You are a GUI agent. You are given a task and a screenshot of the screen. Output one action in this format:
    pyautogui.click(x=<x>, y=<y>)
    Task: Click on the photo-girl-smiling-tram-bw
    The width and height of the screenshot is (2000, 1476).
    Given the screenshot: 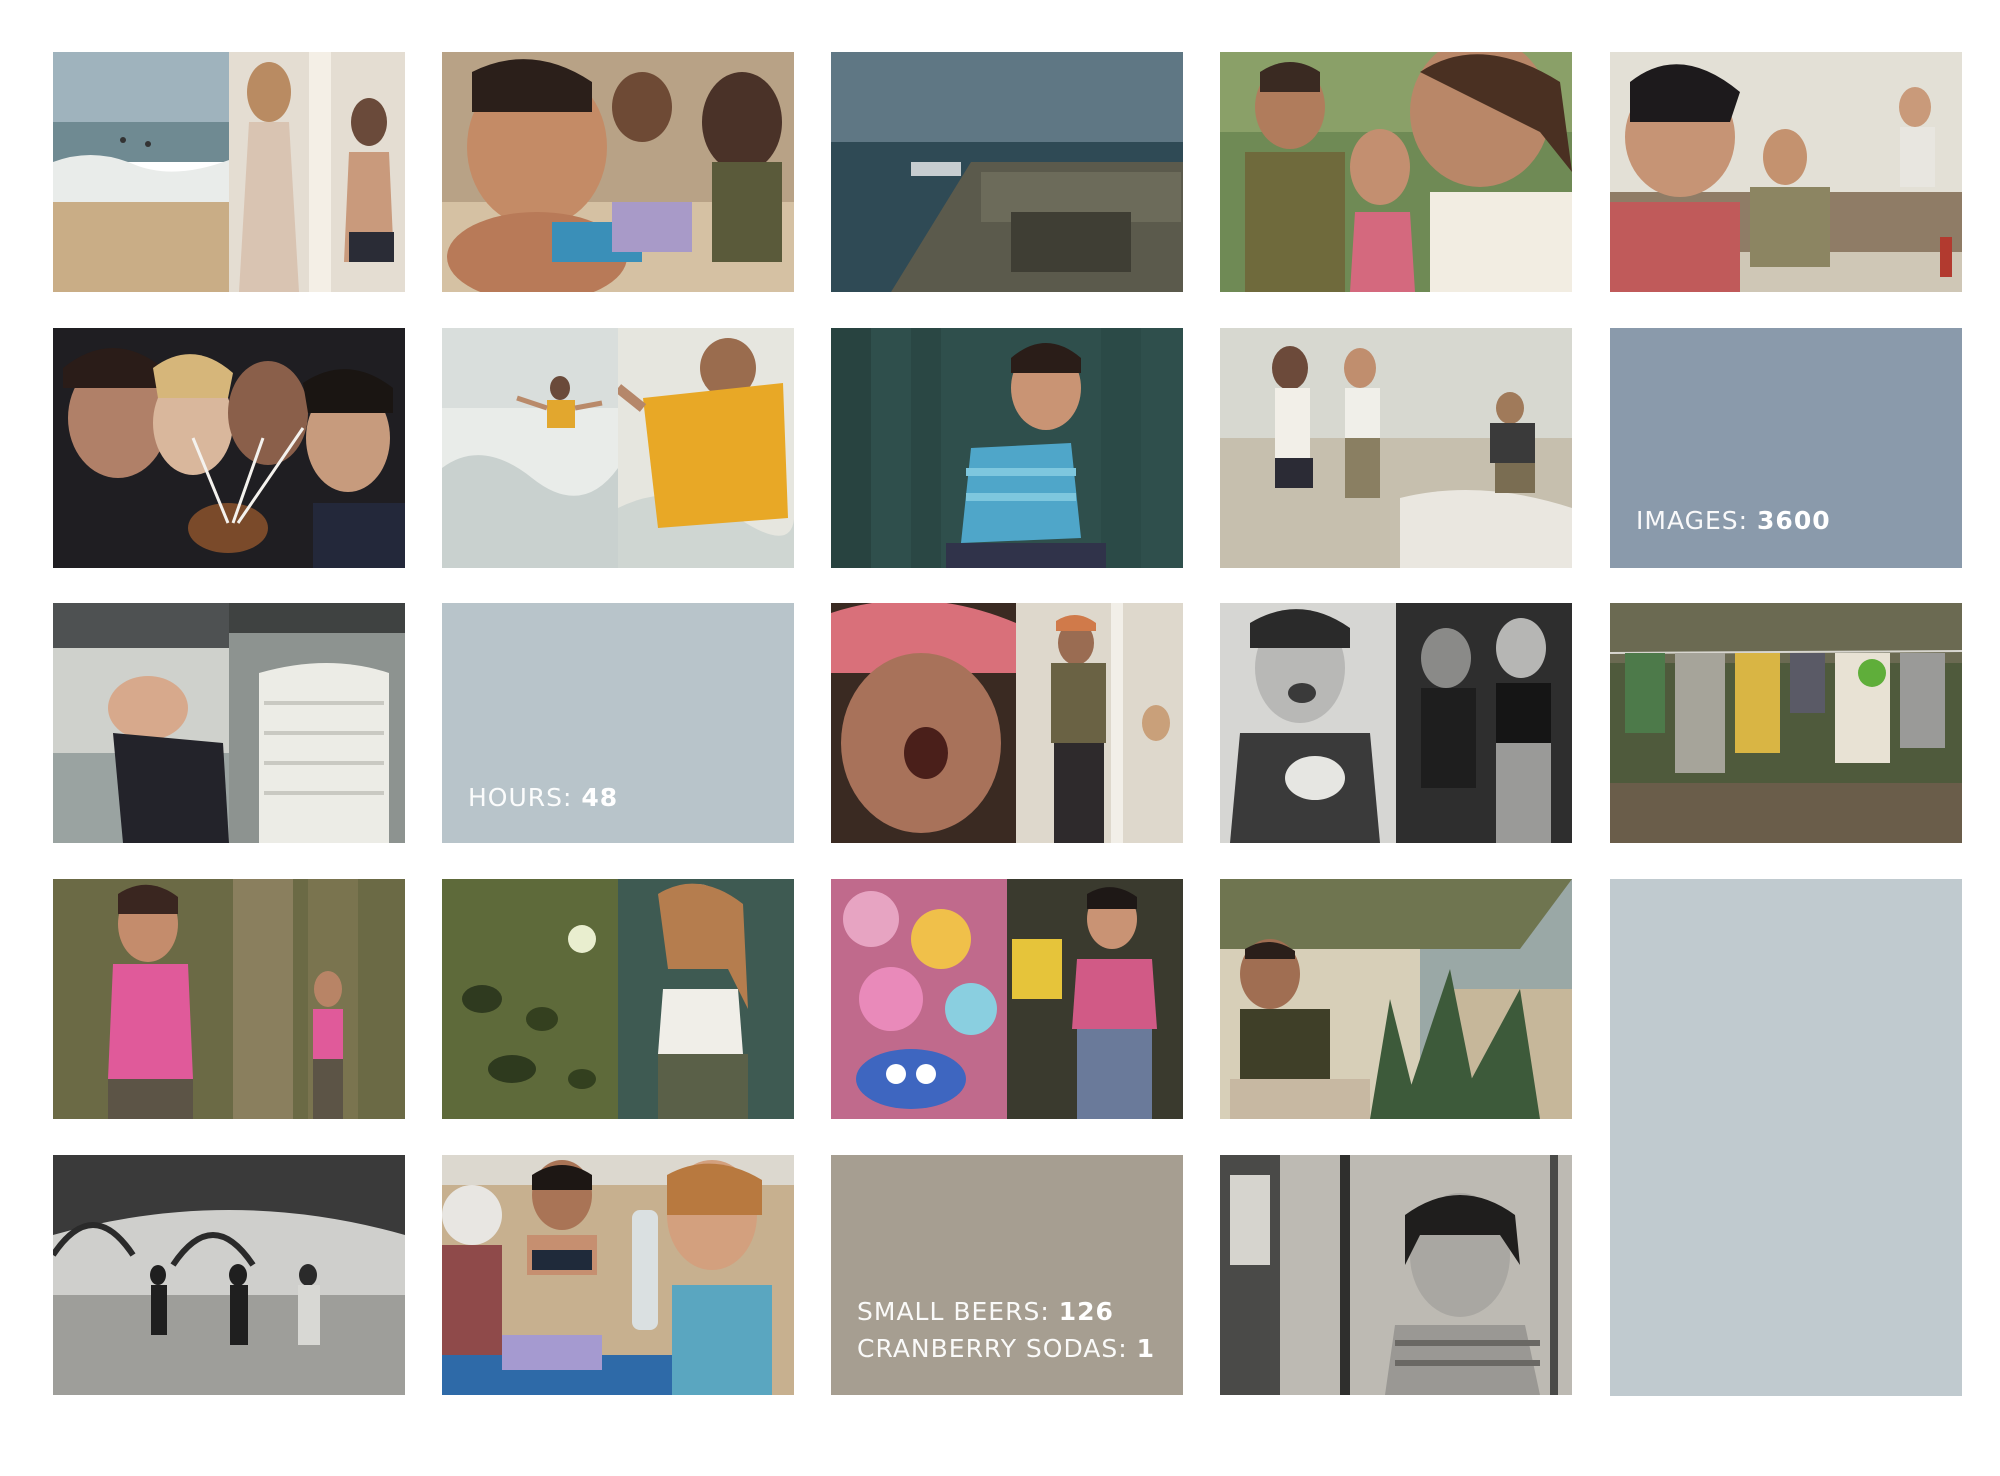 What is the action you would take?
    pyautogui.click(x=1396, y=1275)
    